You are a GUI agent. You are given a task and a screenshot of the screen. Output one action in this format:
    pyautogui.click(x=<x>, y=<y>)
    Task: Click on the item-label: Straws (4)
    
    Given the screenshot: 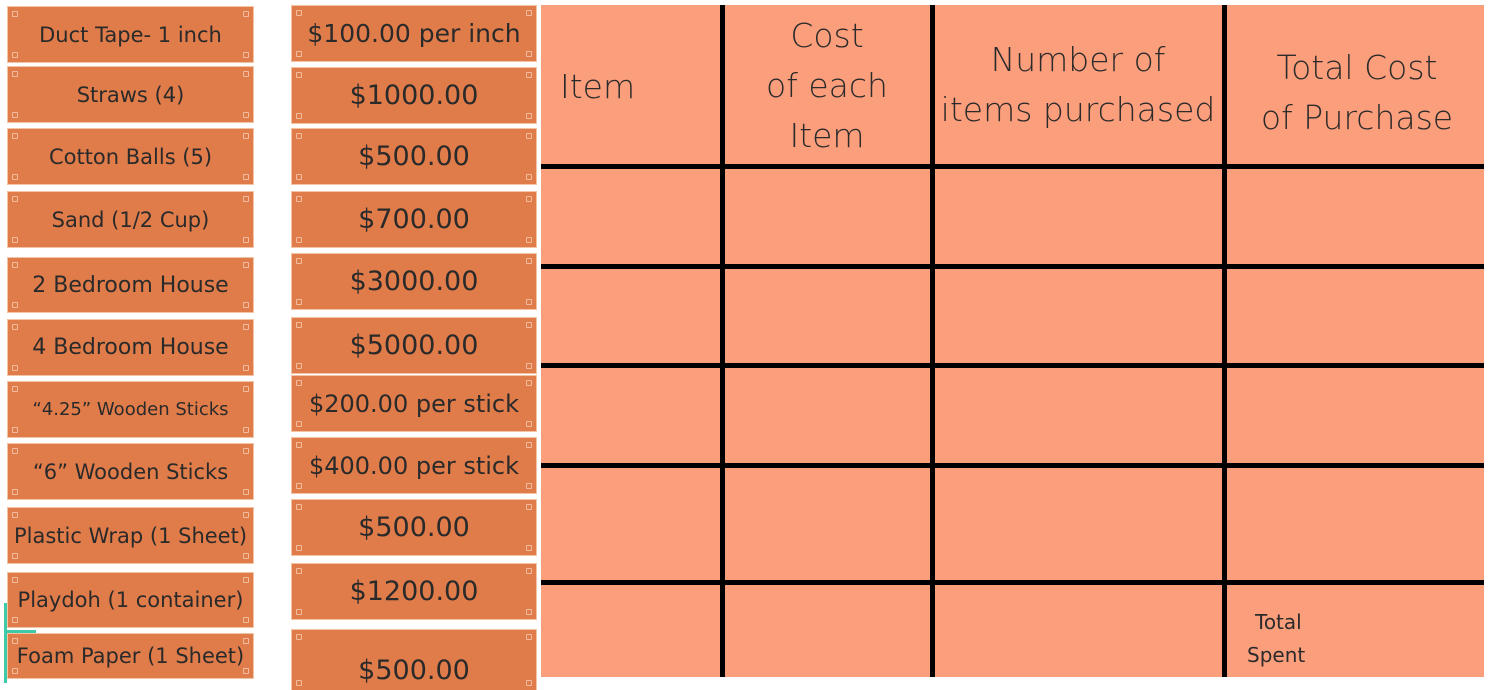 What is the action you would take?
    pyautogui.click(x=130, y=94)
    